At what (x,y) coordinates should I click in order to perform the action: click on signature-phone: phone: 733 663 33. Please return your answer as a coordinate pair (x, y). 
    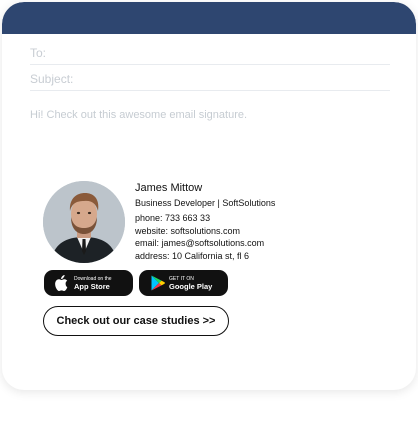
    Looking at the image, I should click on (173, 218).